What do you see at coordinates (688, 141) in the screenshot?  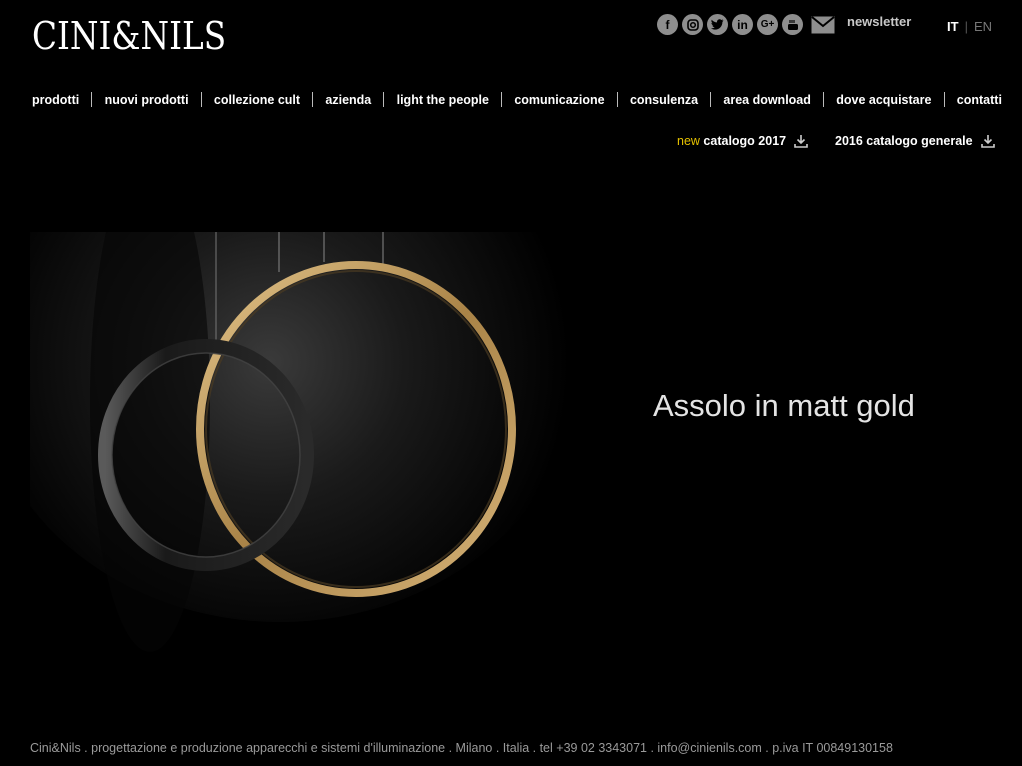 I see `new-badge: new` at bounding box center [688, 141].